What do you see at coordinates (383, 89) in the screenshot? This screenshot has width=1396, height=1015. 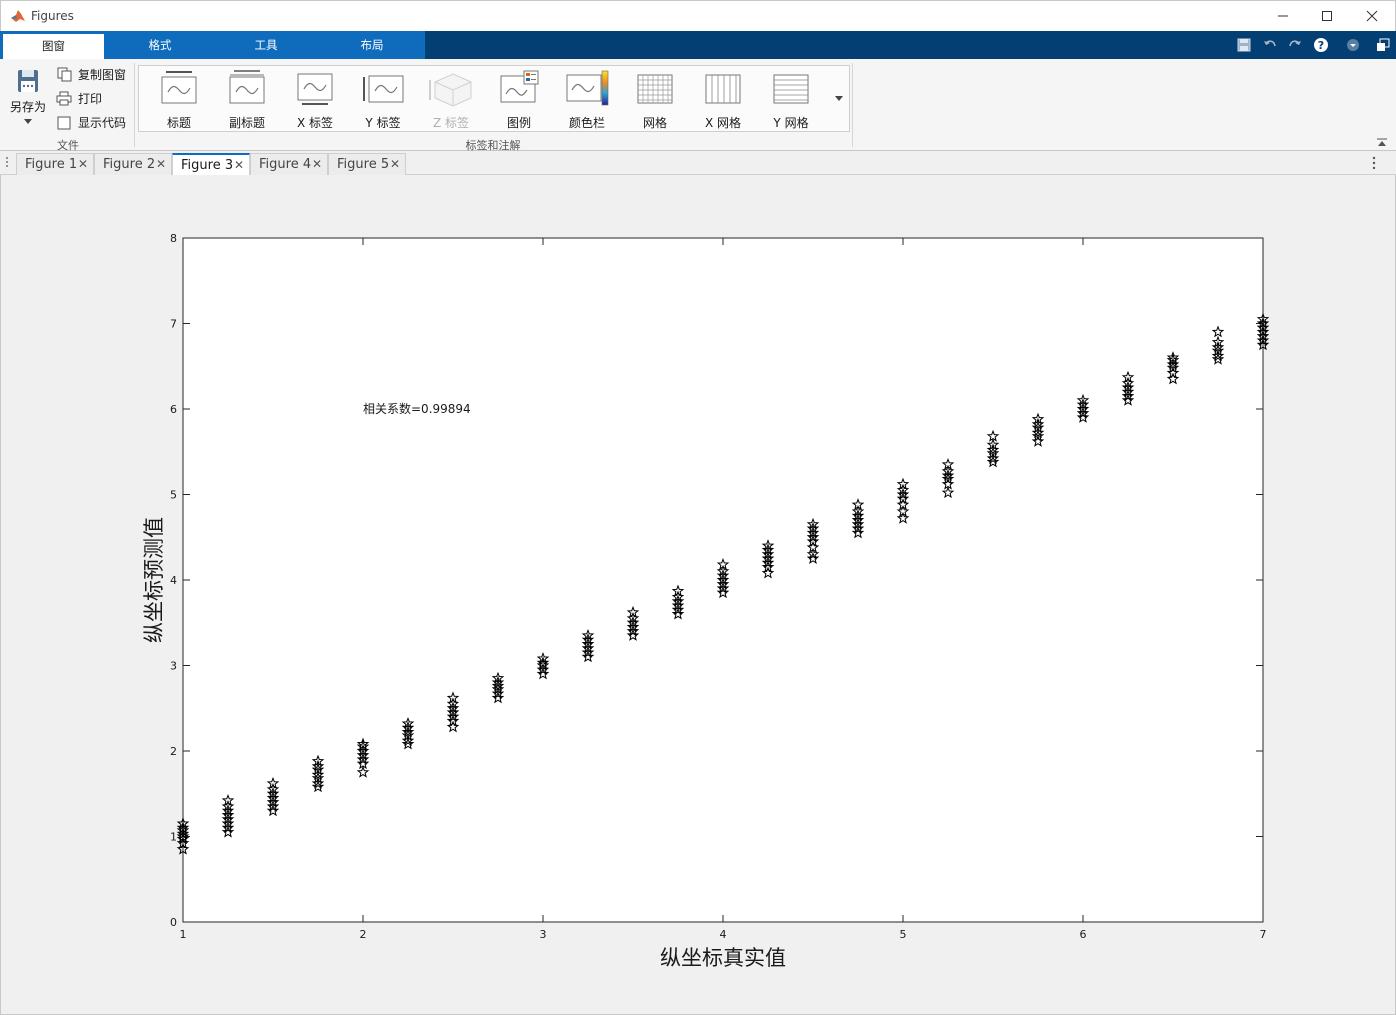 I see `ylabel-icon` at bounding box center [383, 89].